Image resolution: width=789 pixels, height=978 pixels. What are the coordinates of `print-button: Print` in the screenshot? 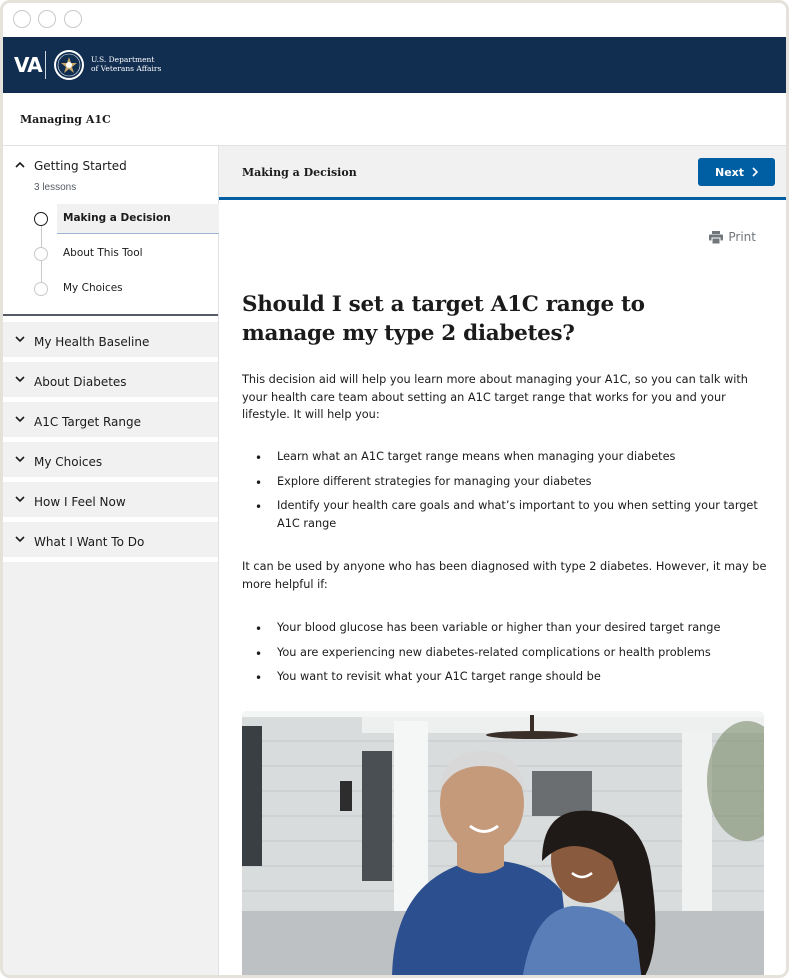 It's located at (732, 237).